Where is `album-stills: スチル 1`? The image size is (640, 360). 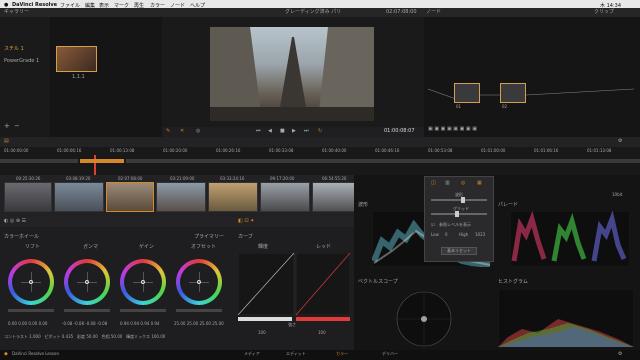 album-stills: スチル 1 is located at coordinates (14, 49).